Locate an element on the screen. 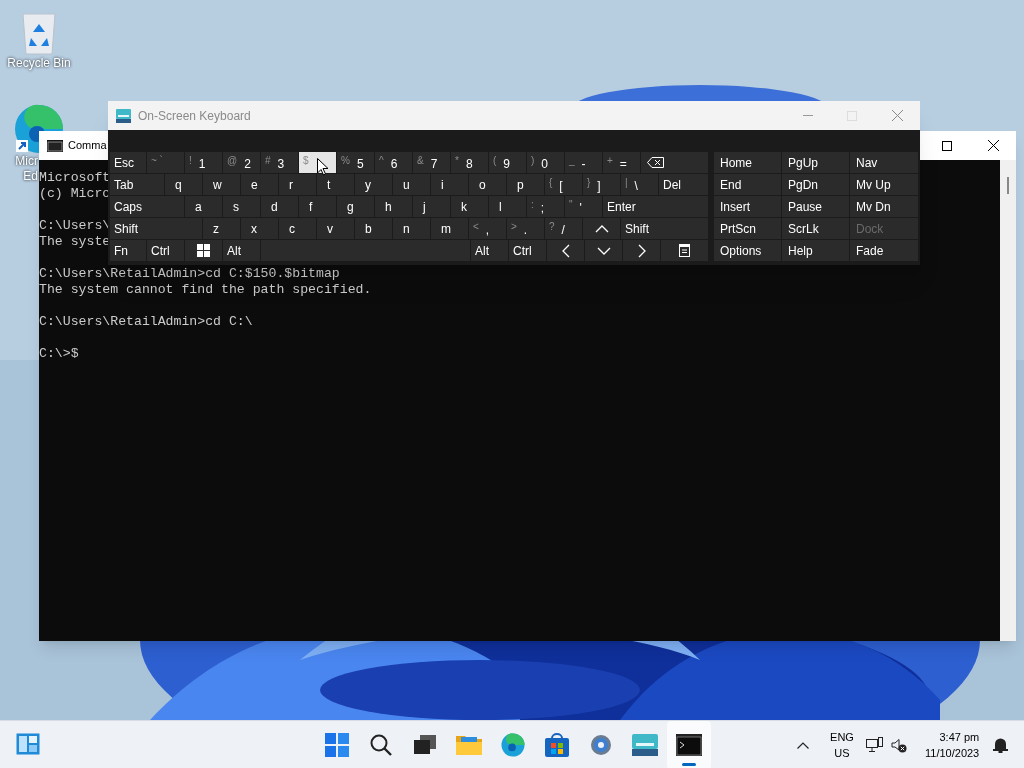 Image resolution: width=1024 pixels, height=768 pixels. key: u is located at coordinates (411, 184).